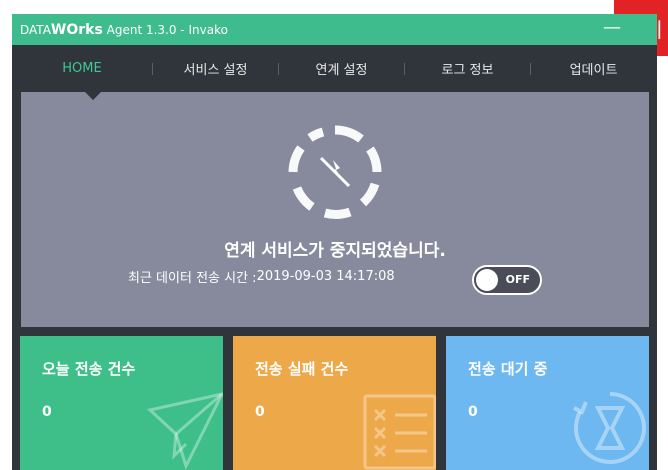 This screenshot has width=668, height=470. I want to click on card-title: 전송 대기 중, so click(508, 369).